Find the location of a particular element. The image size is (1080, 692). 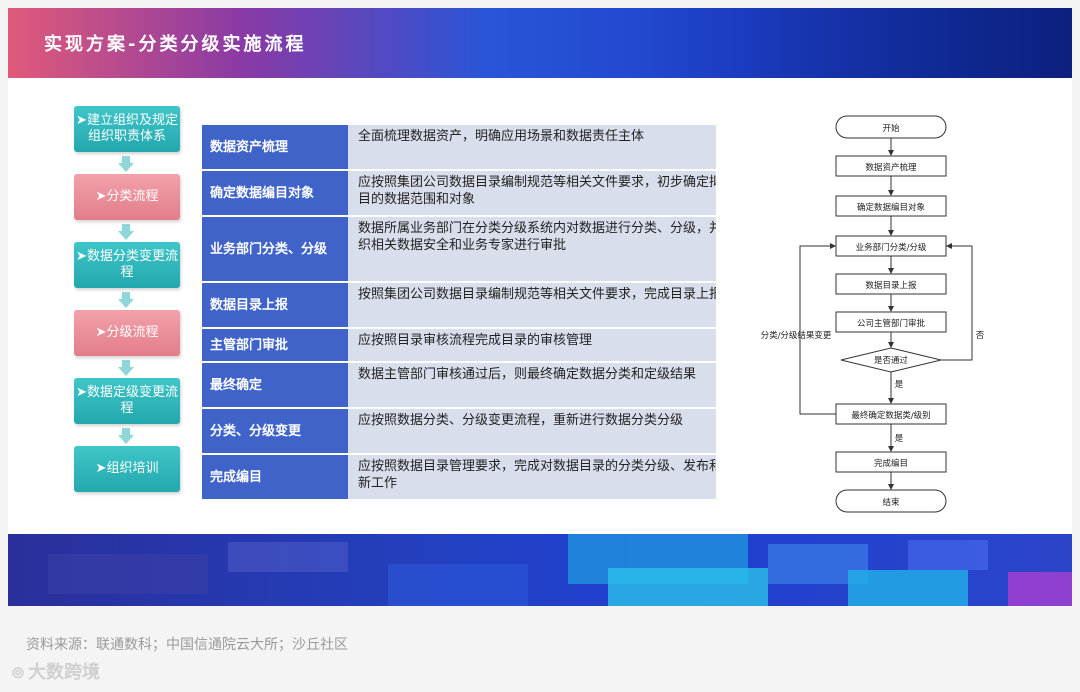

table-row: 最终确定 数据主管部门审核通过后，则最终确定数据分类和定级结果 is located at coordinates (476, 385).